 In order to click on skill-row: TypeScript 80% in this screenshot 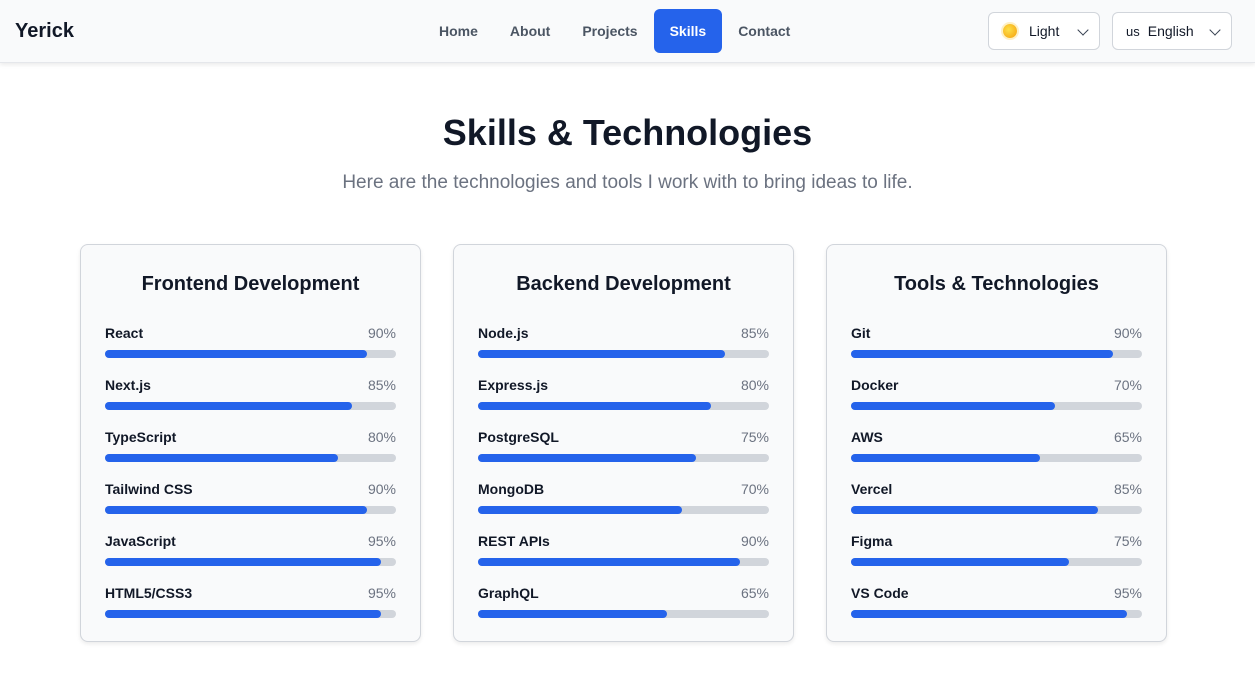, I will do `click(250, 449)`.